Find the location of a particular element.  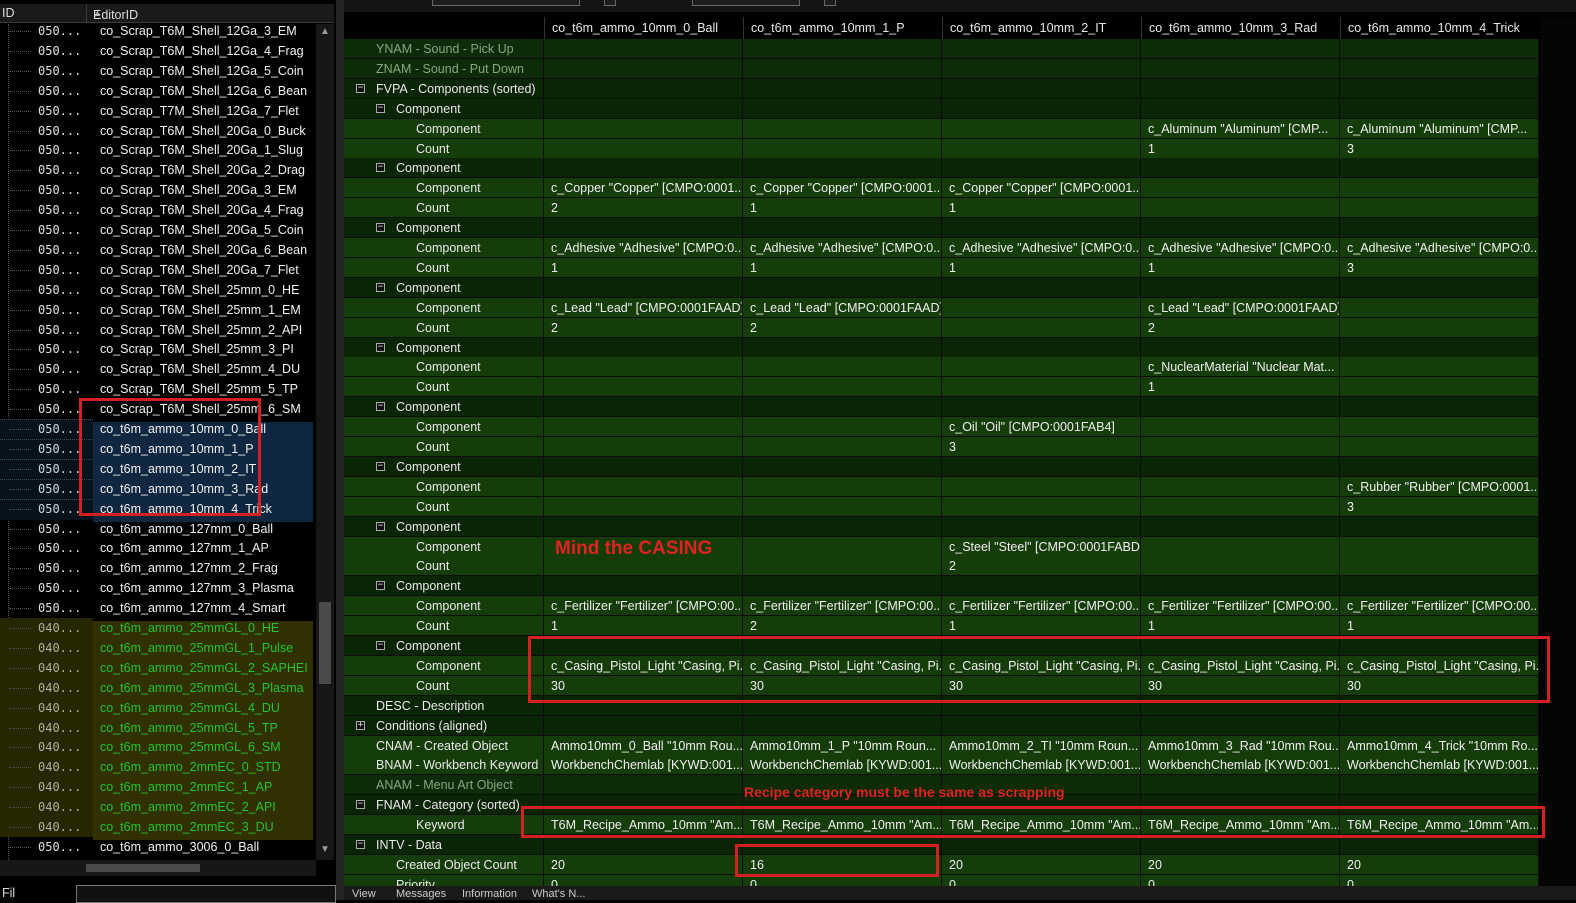

record-row: 040...co_t6m_ammo_25mmGL_2_SAPHEI is located at coordinates (158, 668).